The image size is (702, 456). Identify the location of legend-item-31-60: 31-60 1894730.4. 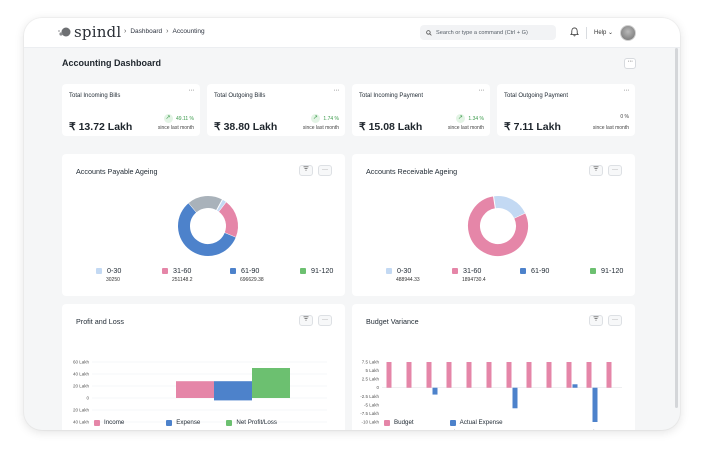
(469, 274).